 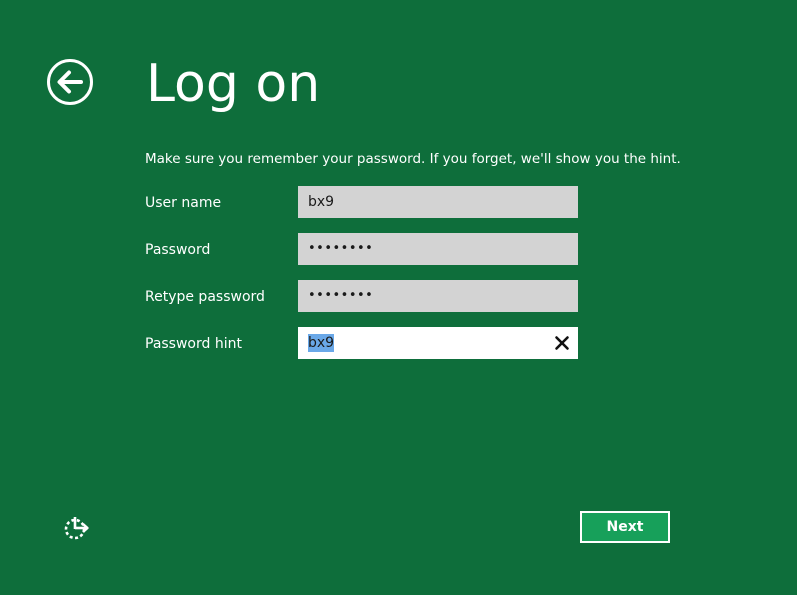 I want to click on username-field: bx9, so click(x=438, y=202).